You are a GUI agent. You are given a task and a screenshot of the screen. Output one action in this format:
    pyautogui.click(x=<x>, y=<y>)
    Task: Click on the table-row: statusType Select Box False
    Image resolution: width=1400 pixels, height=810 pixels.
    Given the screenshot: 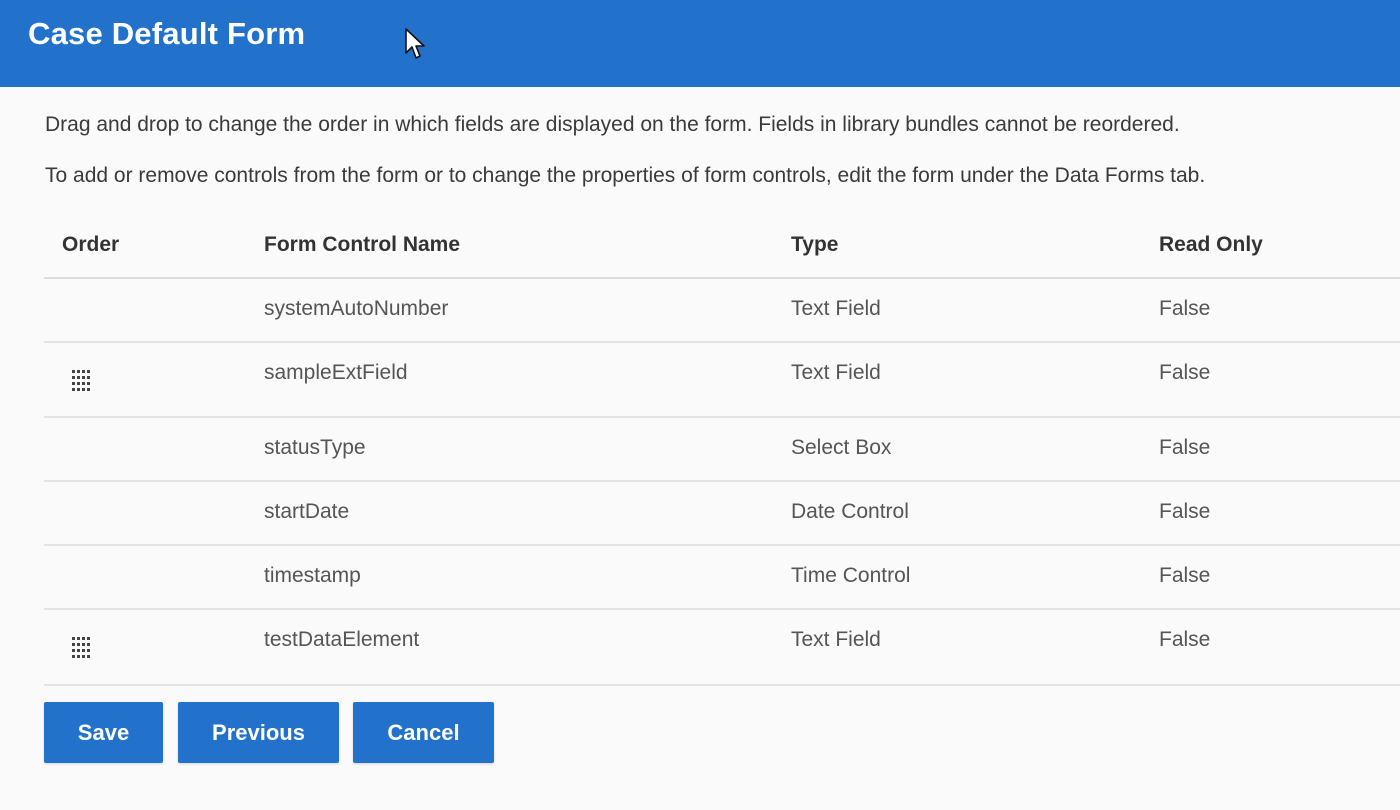 What is the action you would take?
    pyautogui.click(x=722, y=450)
    